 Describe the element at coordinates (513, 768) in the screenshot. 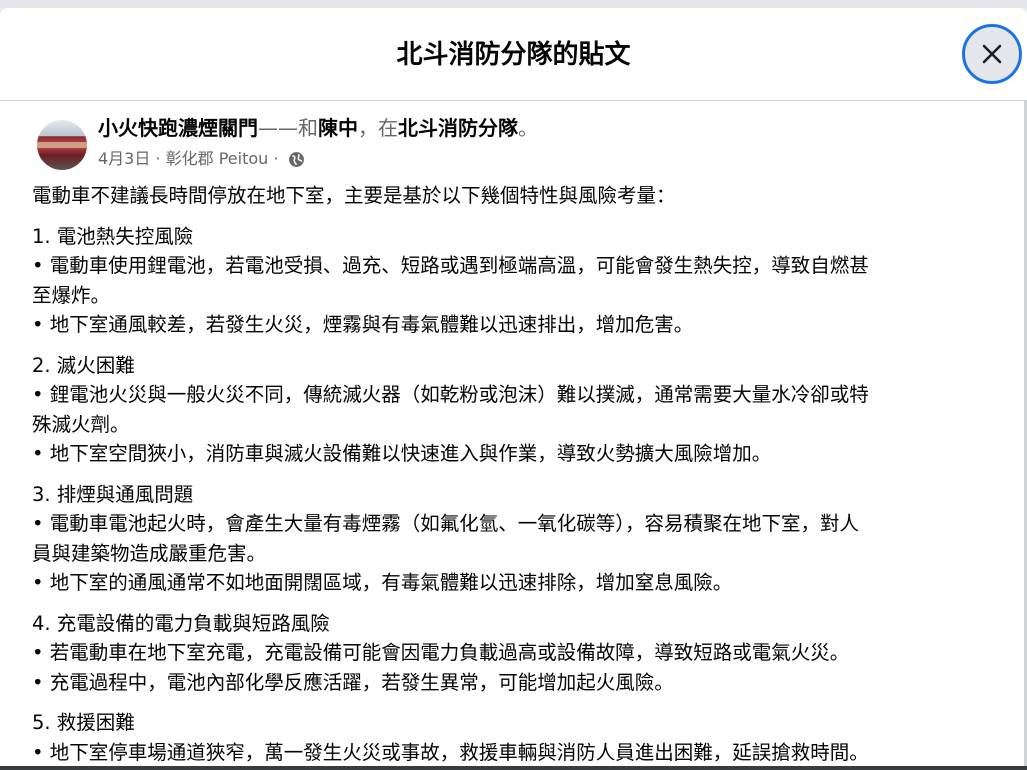

I see `taskbar-edge` at that location.